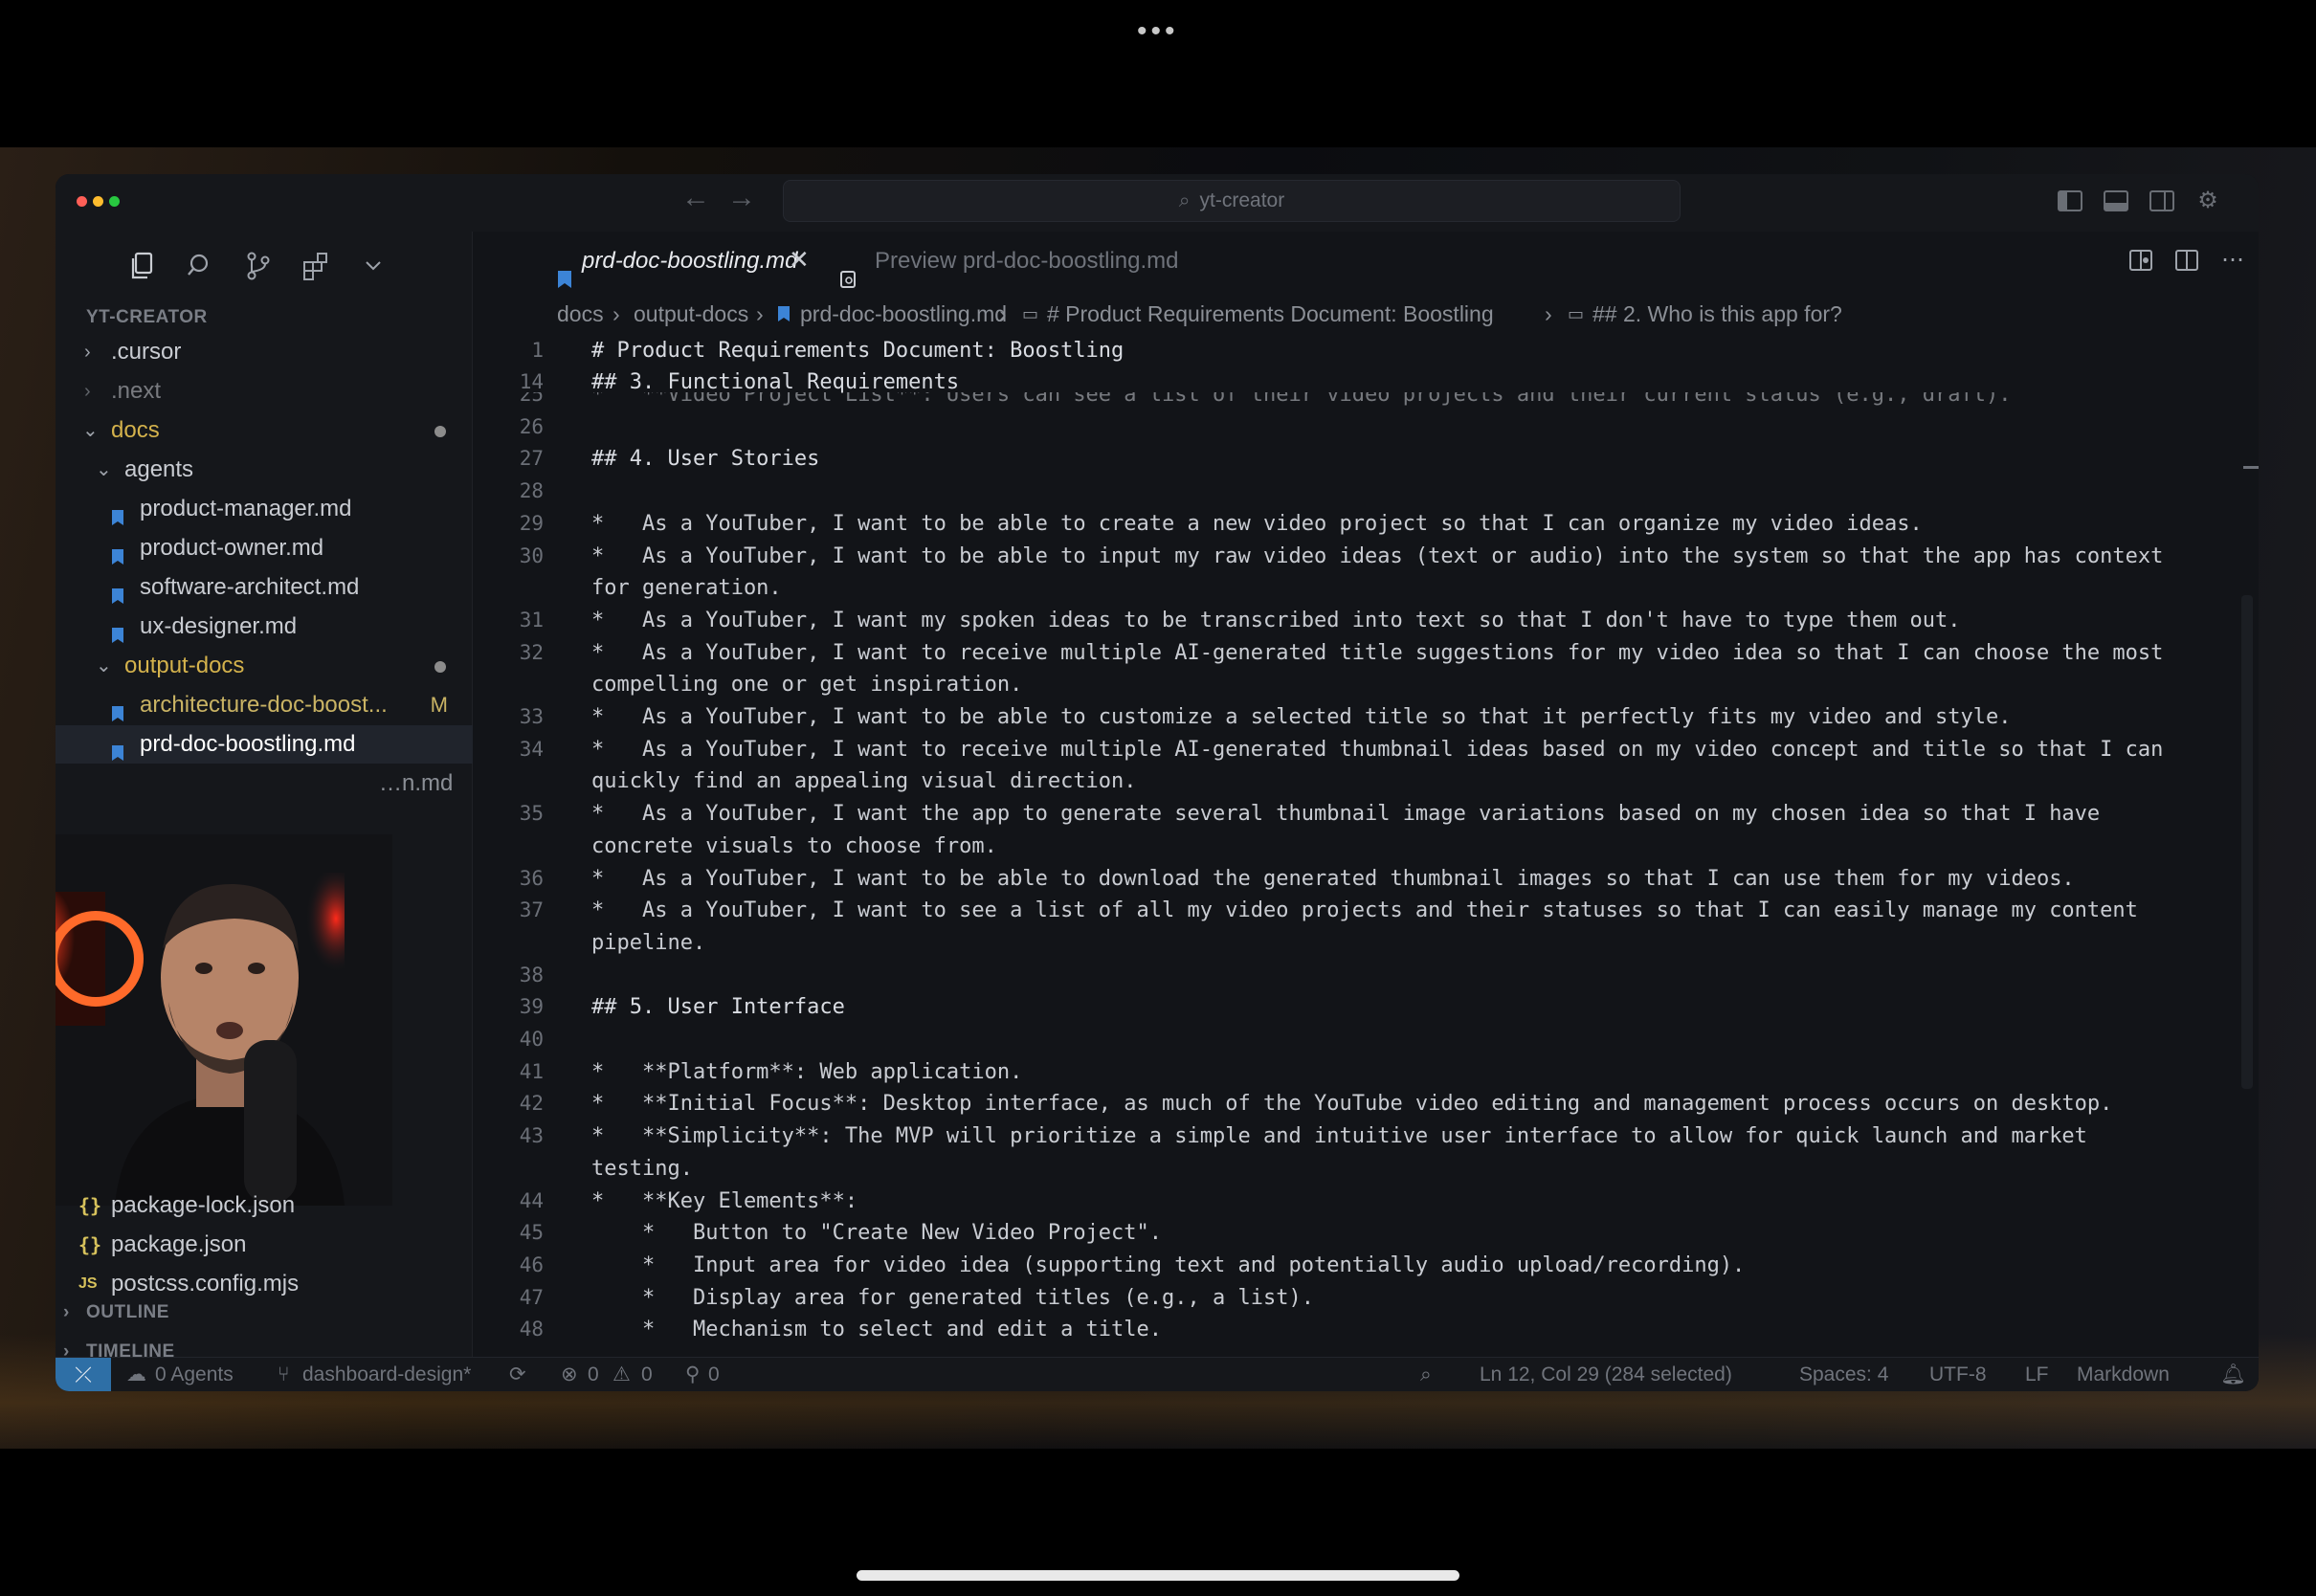 This screenshot has width=2316, height=1596. What do you see at coordinates (264, 431) in the screenshot?
I see `tree-folder-docs: ⌄ docs` at bounding box center [264, 431].